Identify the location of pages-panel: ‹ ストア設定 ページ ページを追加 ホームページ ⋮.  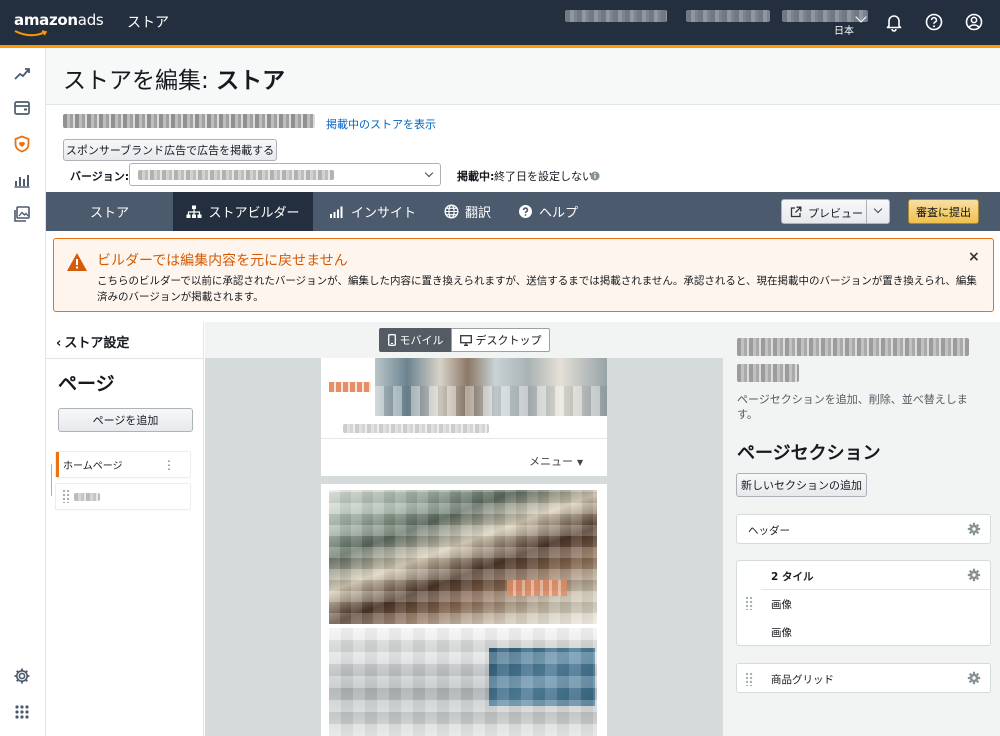
(125, 529).